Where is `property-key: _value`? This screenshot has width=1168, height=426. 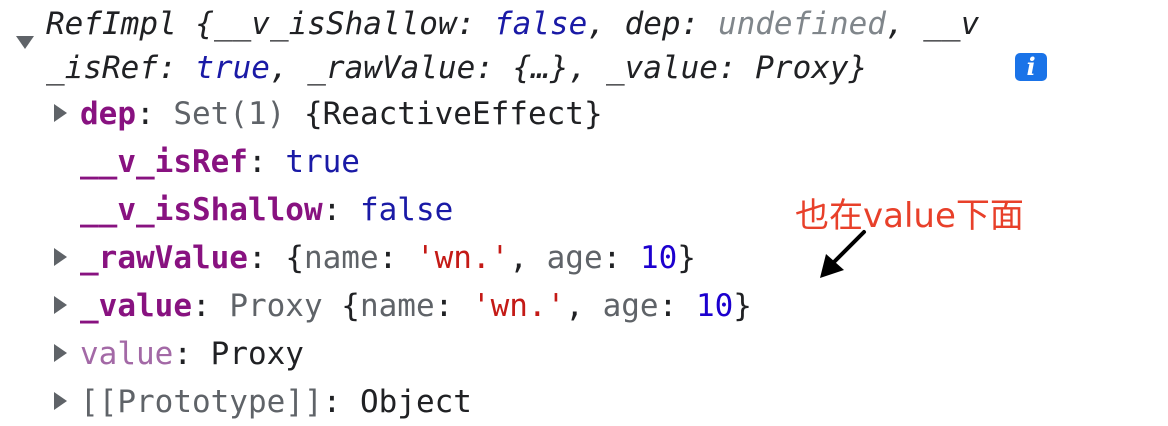 property-key: _value is located at coordinates (136, 306).